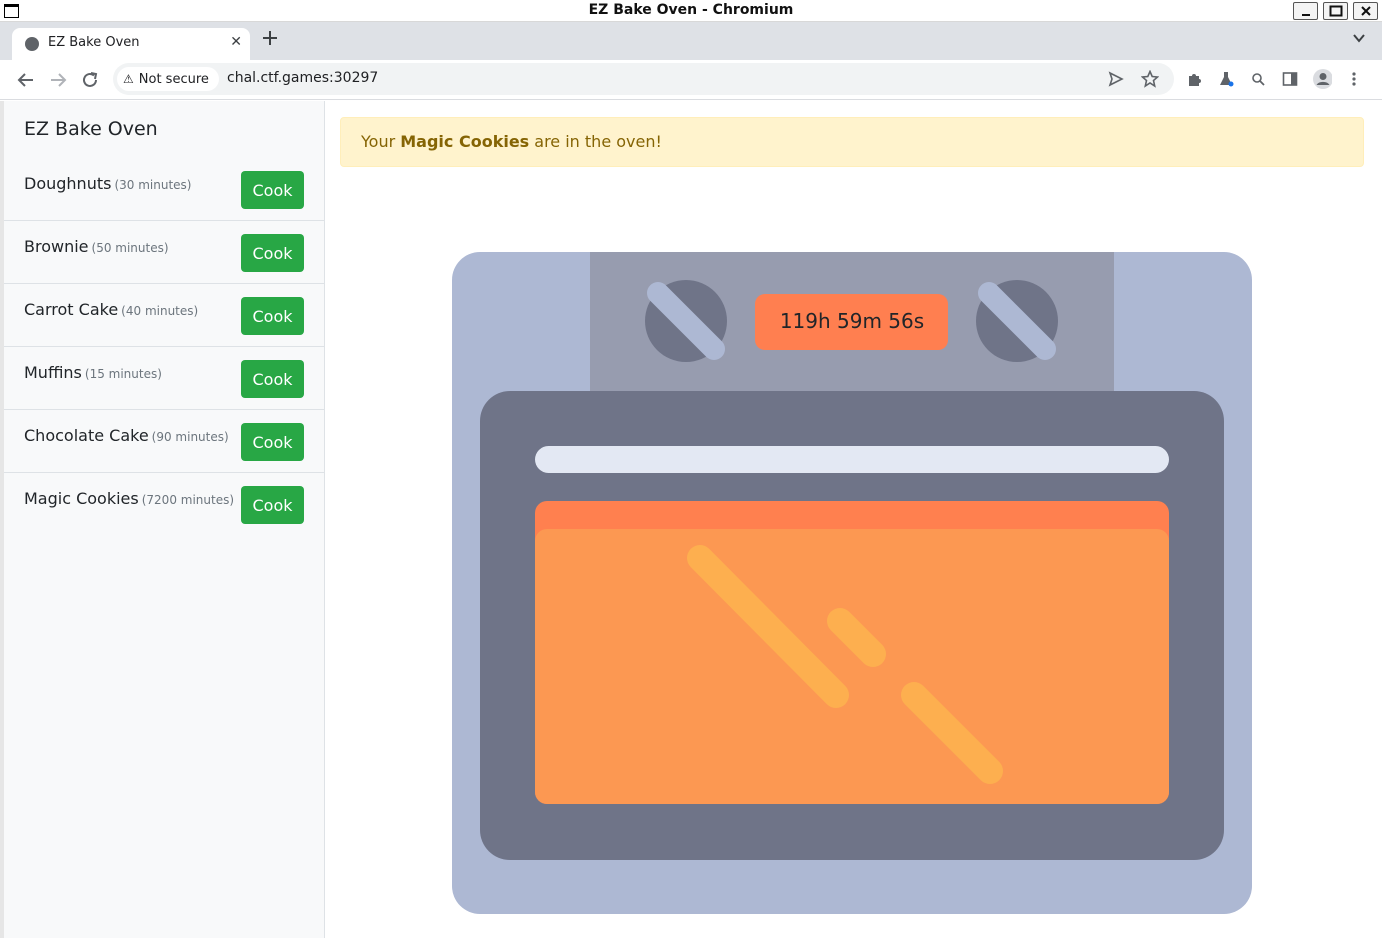 This screenshot has width=1382, height=938. I want to click on list-item: Brownie (50 minutes) Cook, so click(164, 252).